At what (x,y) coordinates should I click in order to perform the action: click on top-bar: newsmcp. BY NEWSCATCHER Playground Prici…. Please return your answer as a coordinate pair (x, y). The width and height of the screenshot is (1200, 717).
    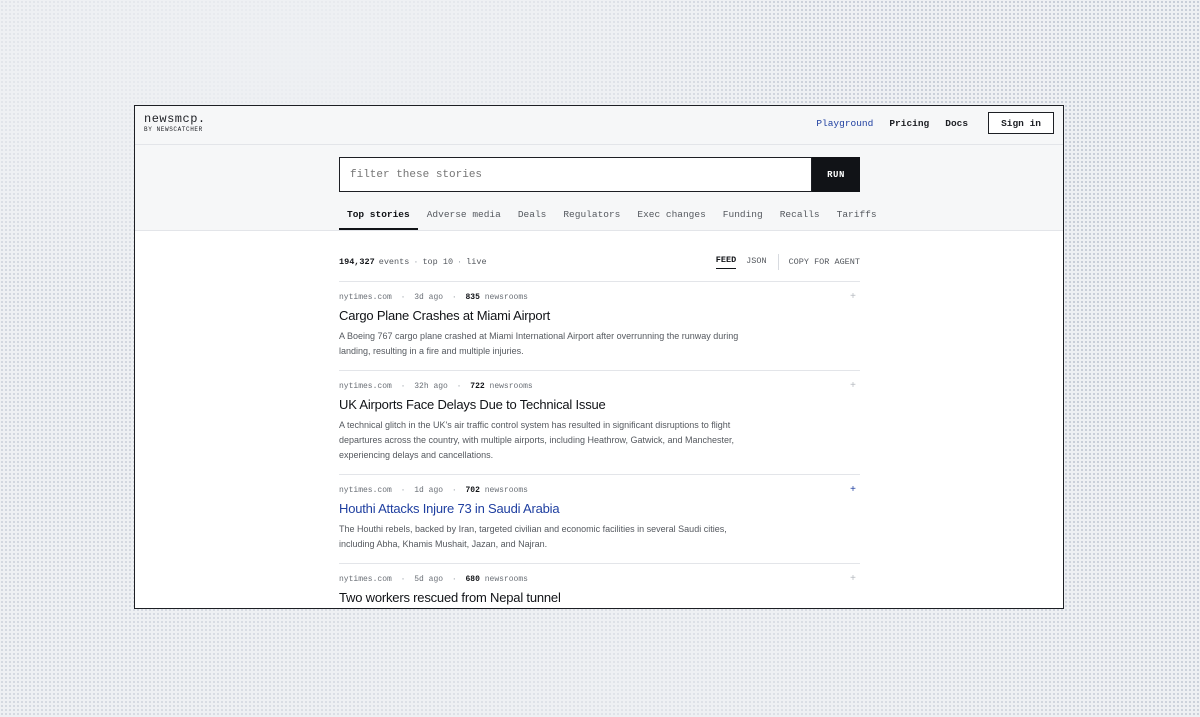
    Looking at the image, I should click on (599, 125).